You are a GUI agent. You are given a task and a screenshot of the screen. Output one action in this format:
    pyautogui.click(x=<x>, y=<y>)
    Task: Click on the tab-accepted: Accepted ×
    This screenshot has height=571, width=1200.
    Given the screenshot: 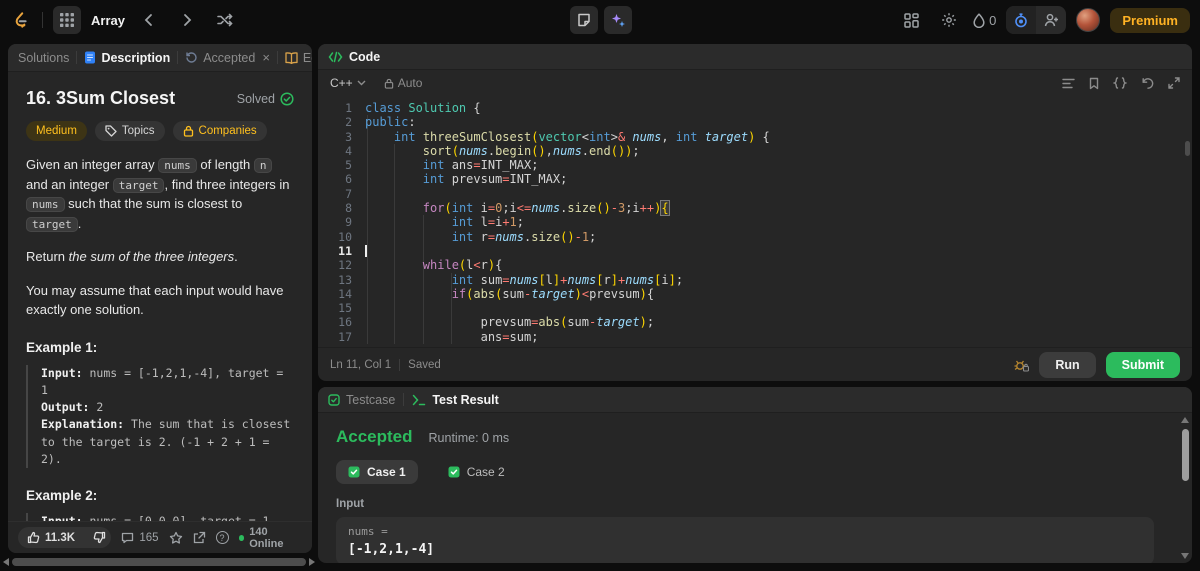 What is the action you would take?
    pyautogui.click(x=227, y=57)
    